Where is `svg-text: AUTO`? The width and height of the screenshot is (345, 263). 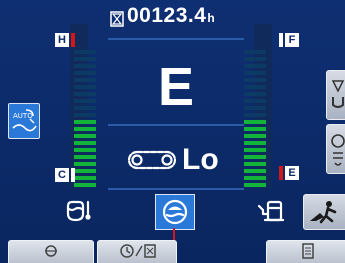
svg-text: AUTO is located at coordinates (23, 116).